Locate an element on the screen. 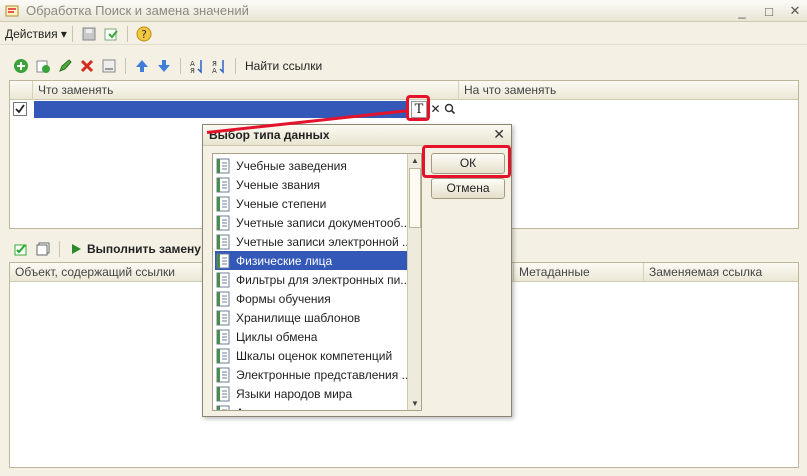  save-icon is located at coordinates (89, 34).